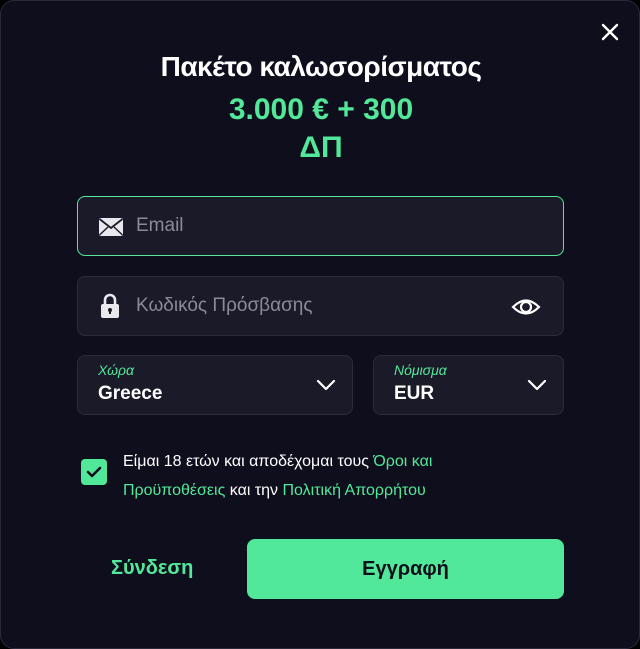 The height and width of the screenshot is (649, 640). What do you see at coordinates (326, 306) in the screenshot?
I see `password-input` at bounding box center [326, 306].